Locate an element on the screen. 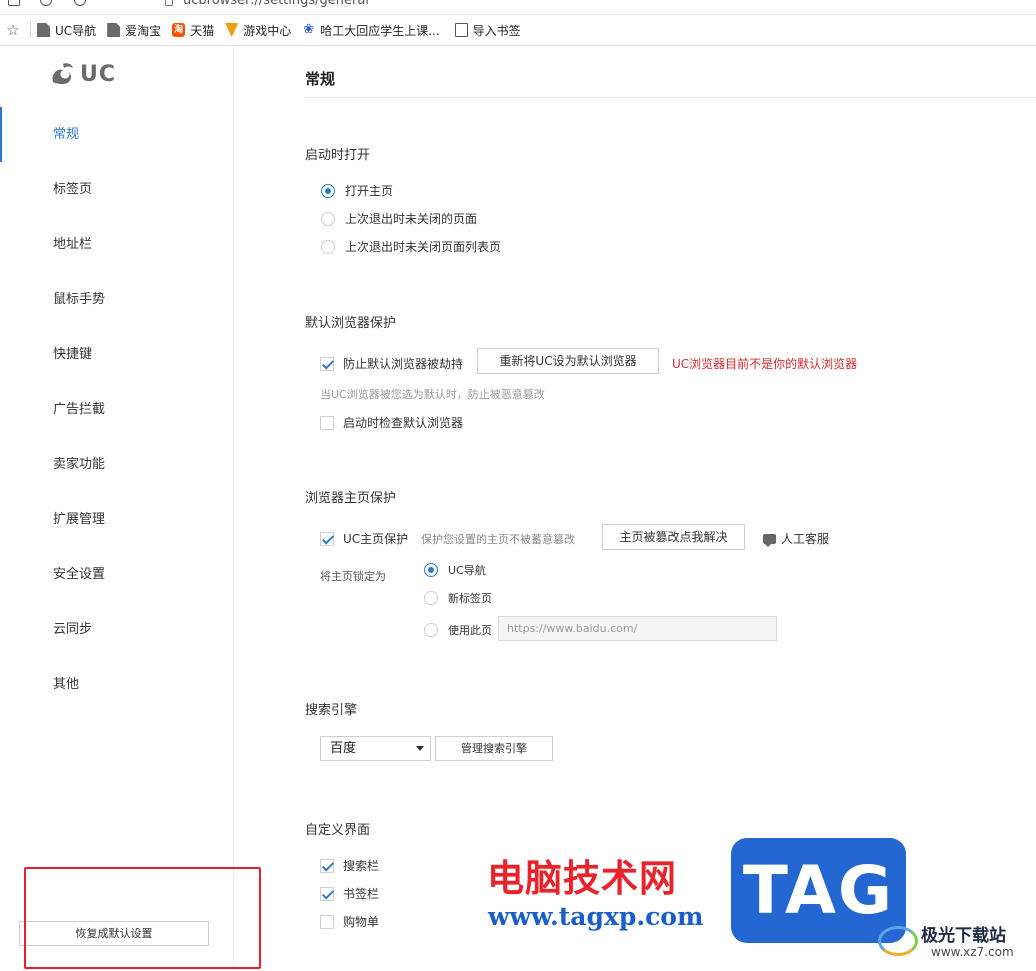 Image resolution: width=1036 pixels, height=971 pixels. checkbox-uc-homepage-protect: UC主页保护 is located at coordinates (364, 538).